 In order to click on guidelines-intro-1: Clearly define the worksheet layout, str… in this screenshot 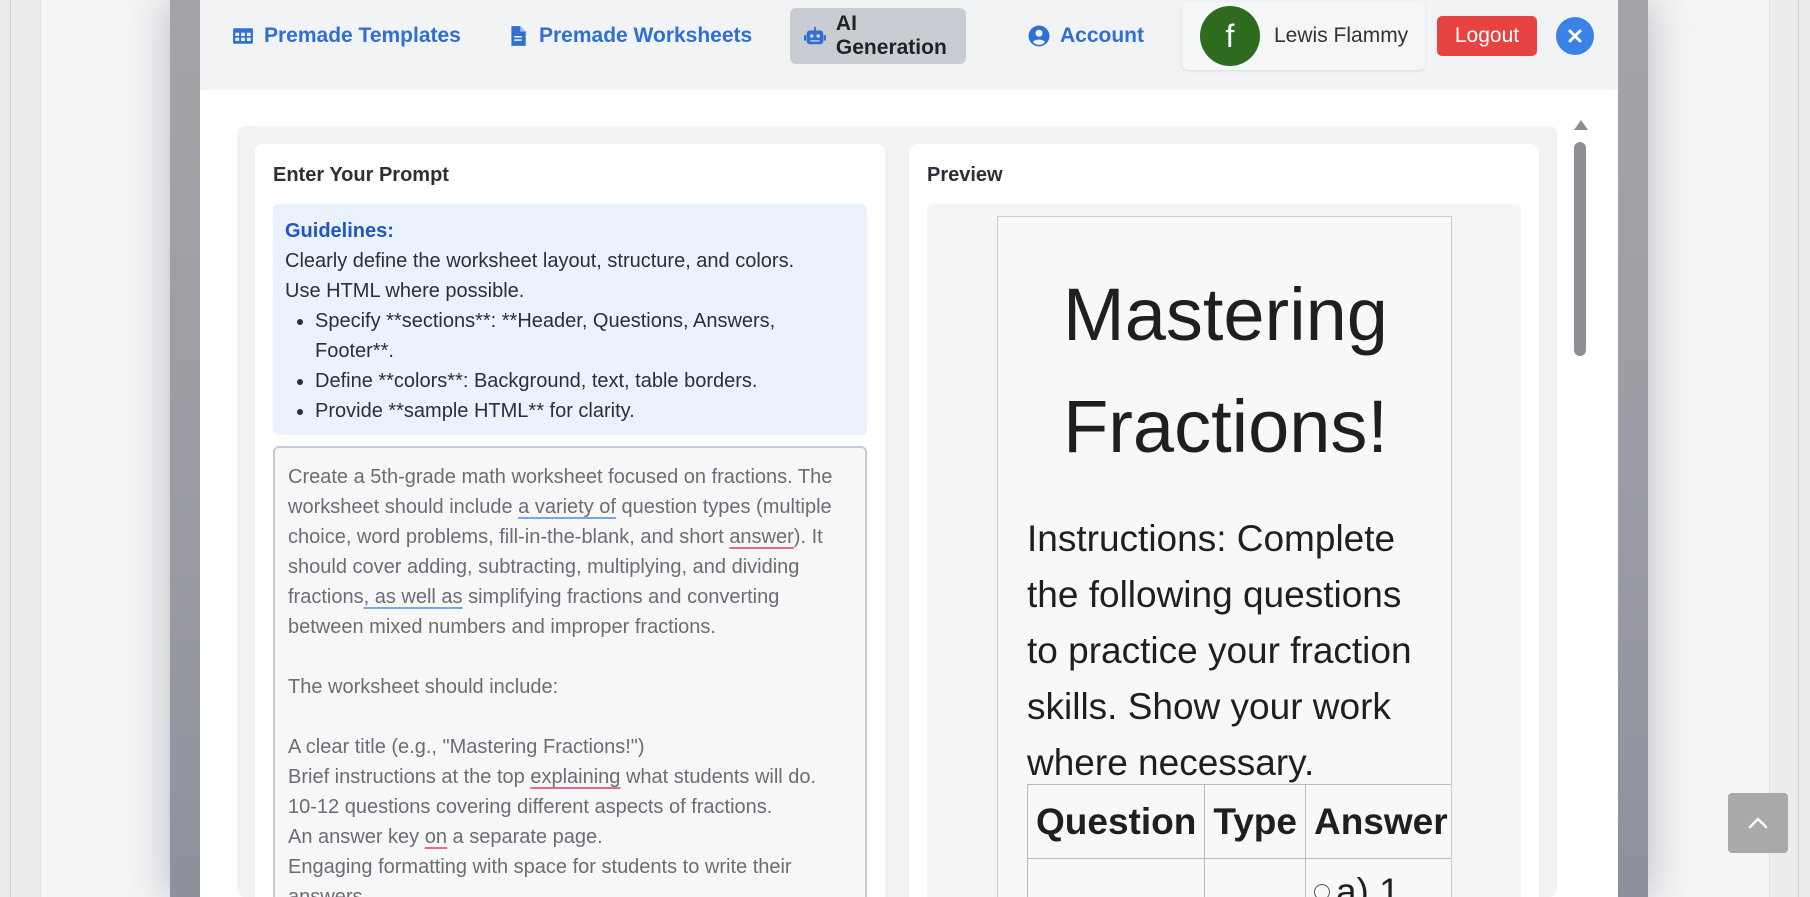, I will do `click(540, 261)`.